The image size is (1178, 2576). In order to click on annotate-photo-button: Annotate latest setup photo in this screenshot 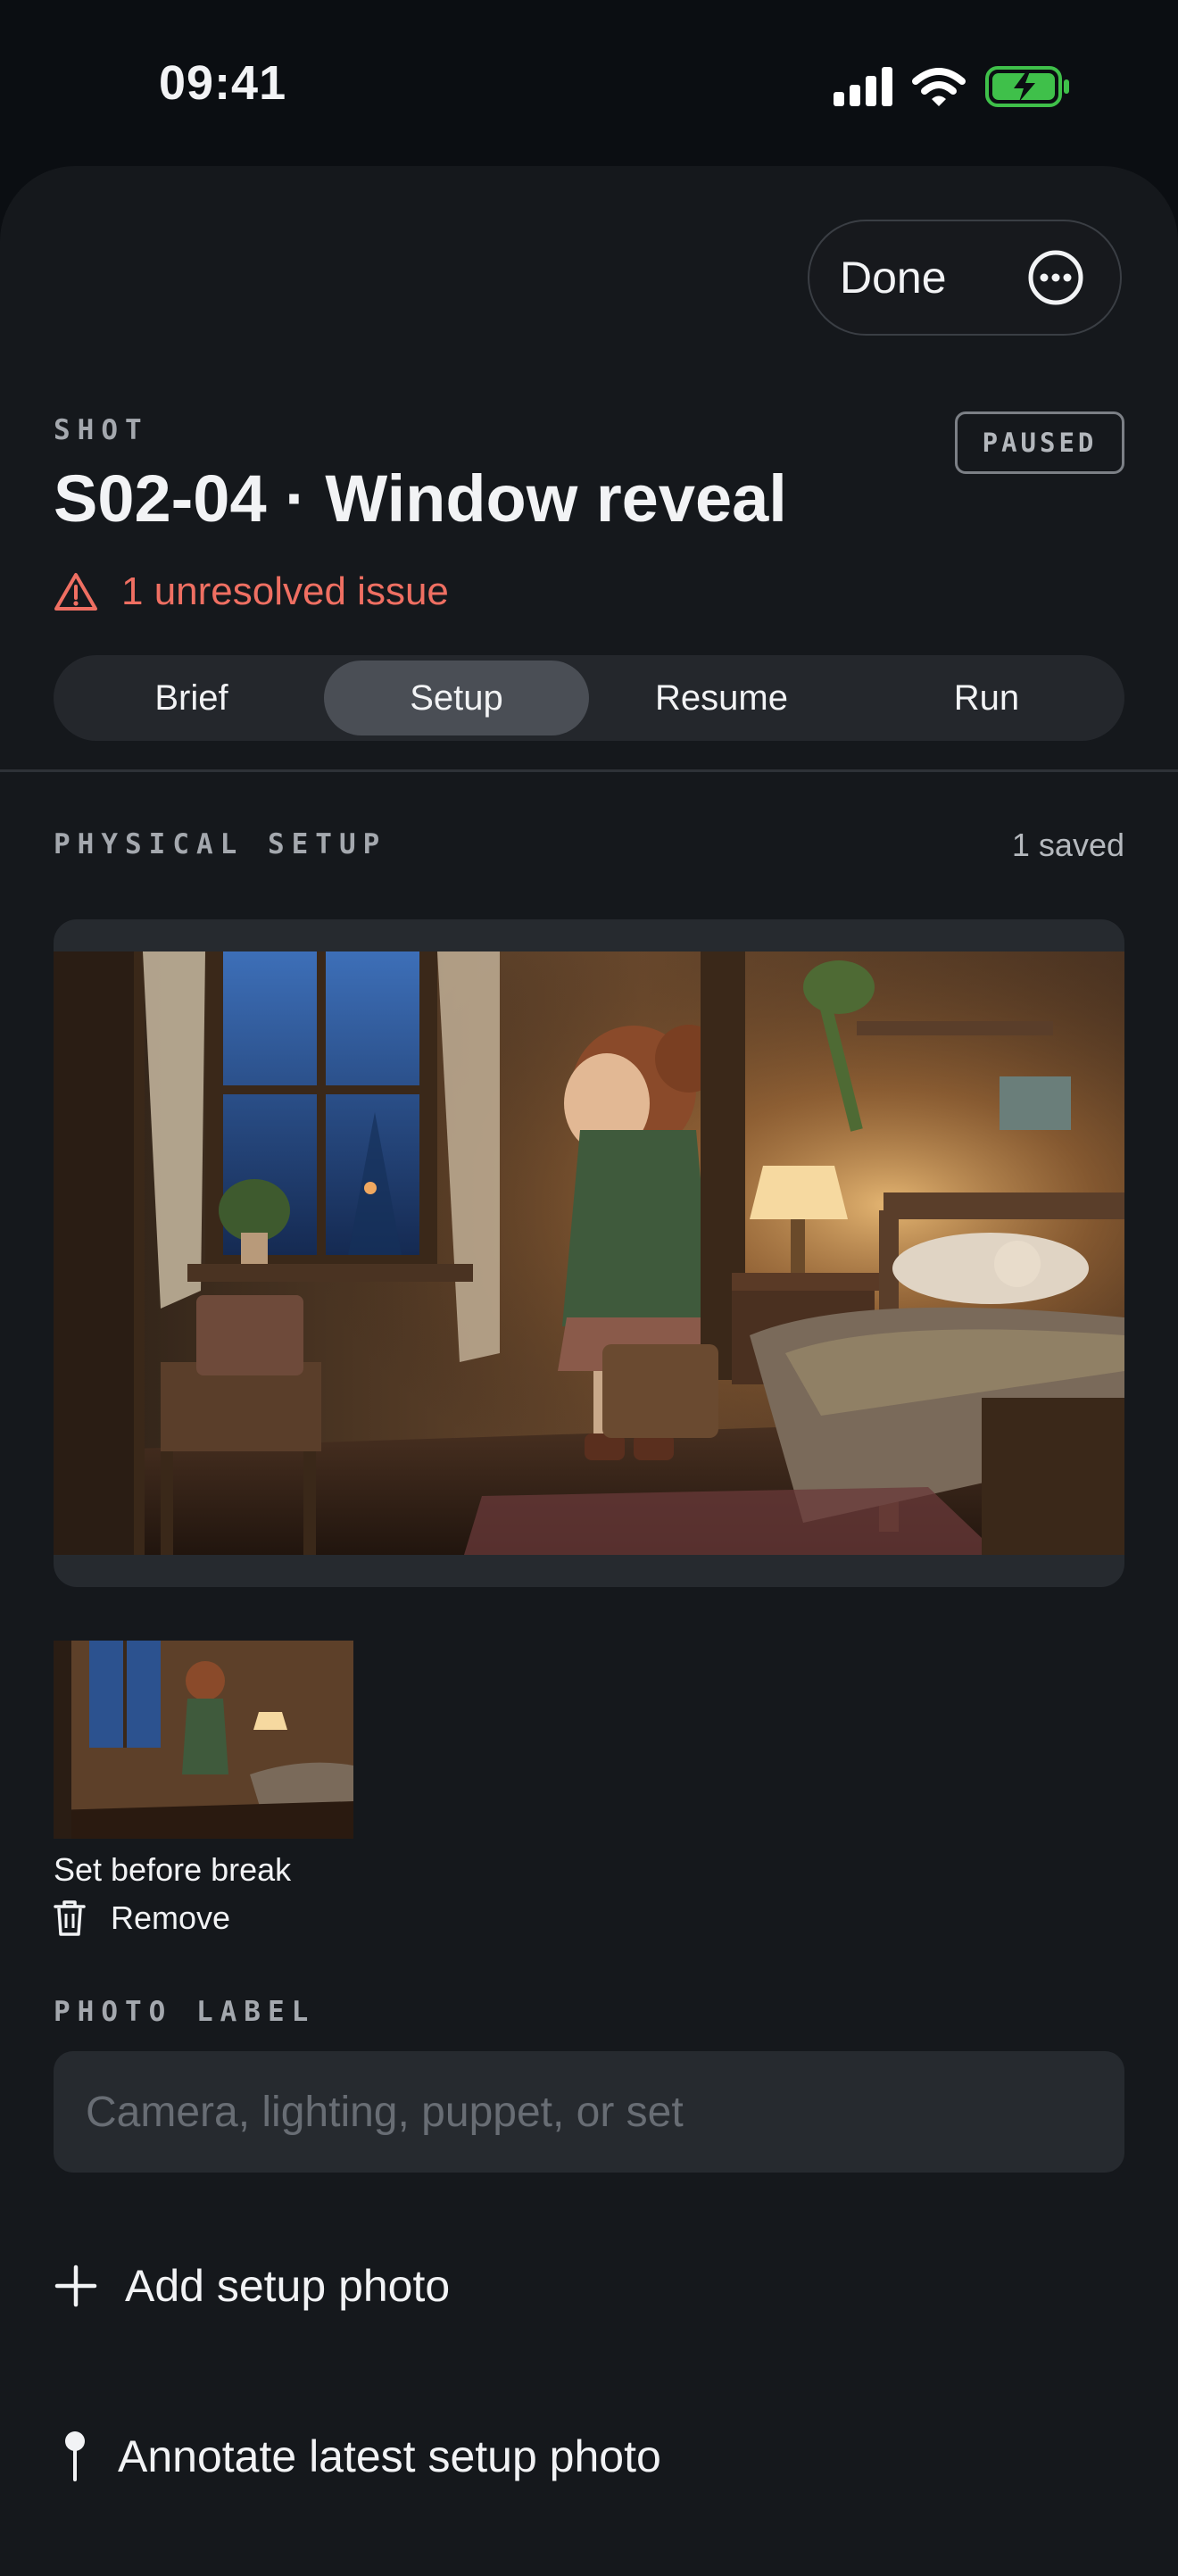, I will do `click(360, 2457)`.